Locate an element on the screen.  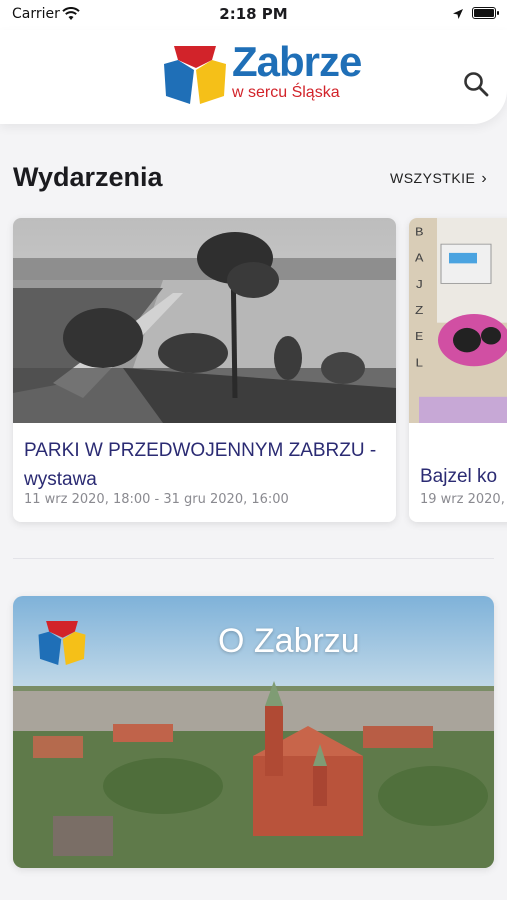
battery-icon is located at coordinates (485, 13).